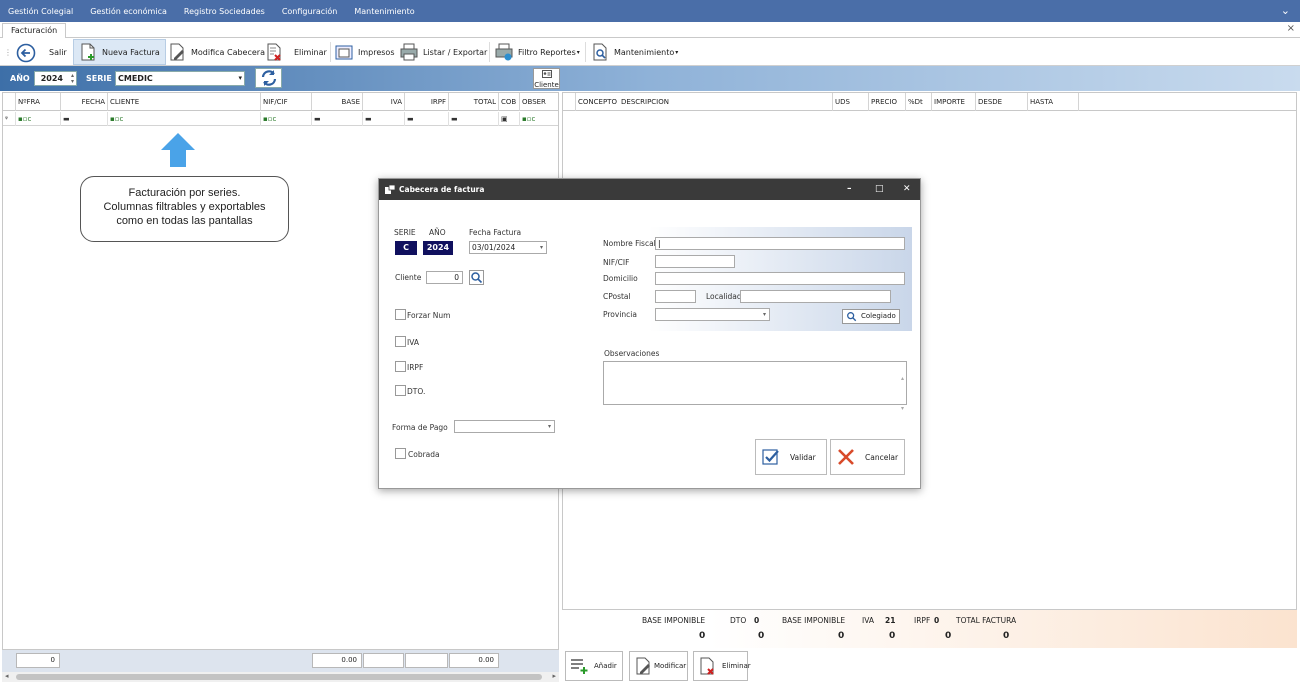 This screenshot has width=1300, height=684. What do you see at coordinates (724, 296) in the screenshot?
I see `localidad-label: Localidad` at bounding box center [724, 296].